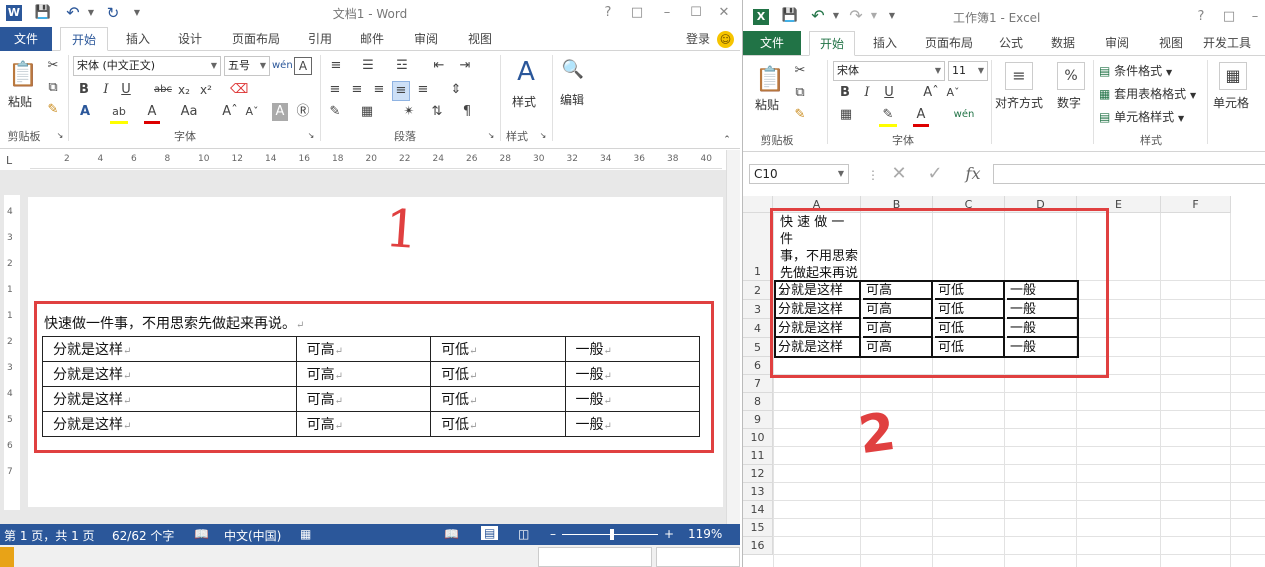 The height and width of the screenshot is (567, 1265). Describe the element at coordinates (612, 534) in the screenshot. I see `zoom-slider-thumb` at that location.